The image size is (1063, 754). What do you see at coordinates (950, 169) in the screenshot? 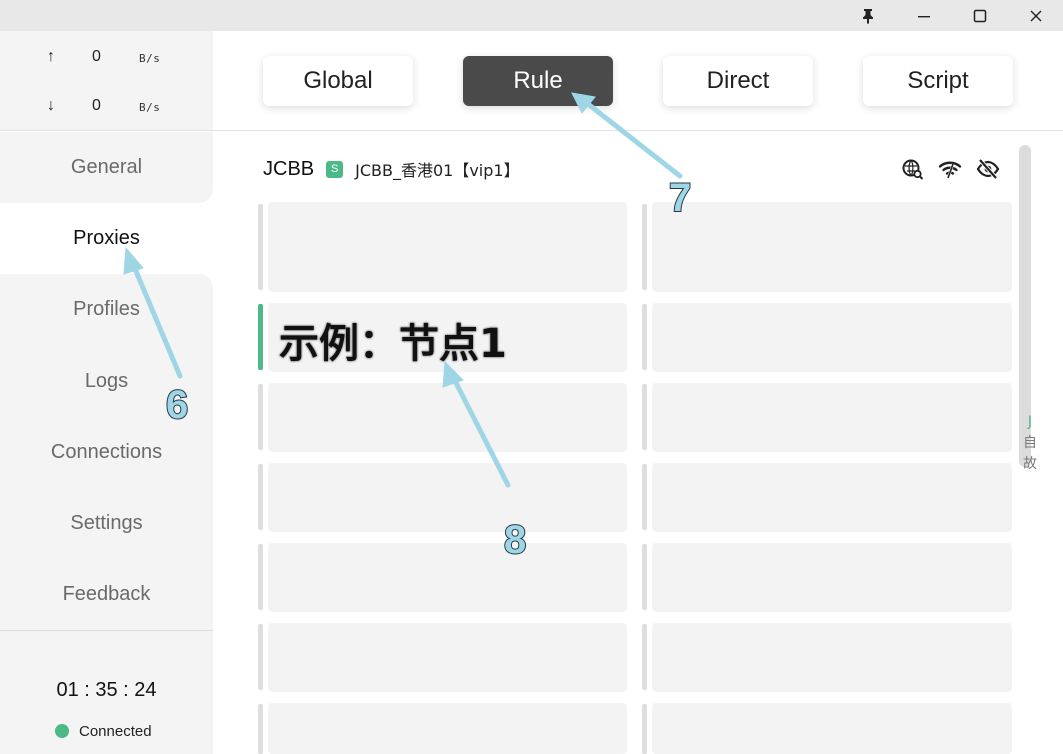
I see `wifi-icon` at bounding box center [950, 169].